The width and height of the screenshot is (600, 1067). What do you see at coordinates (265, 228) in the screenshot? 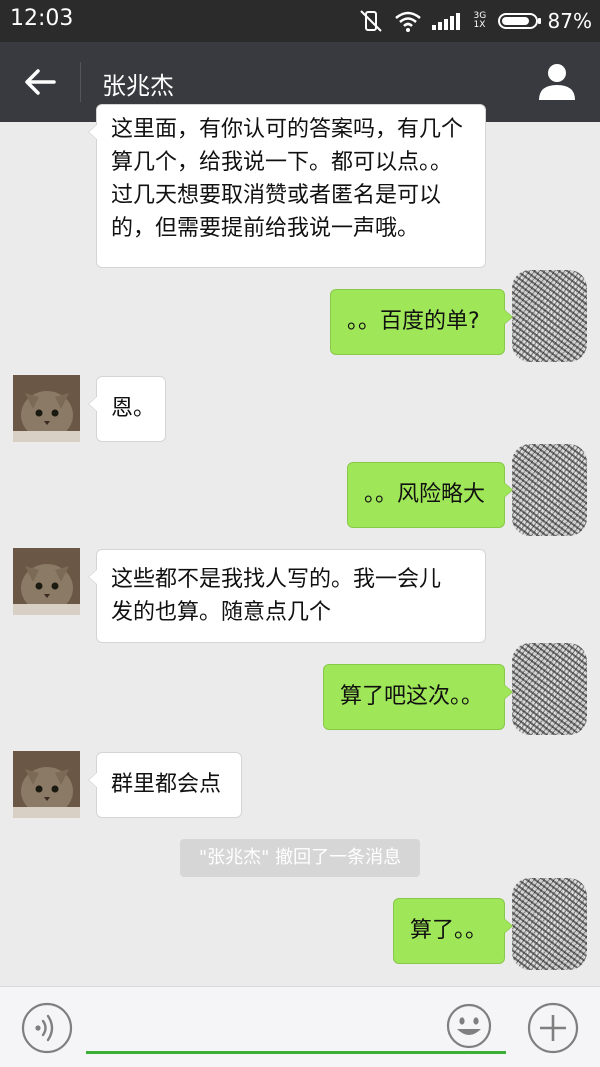
I see `message-text: 的，但需要提前给我说一声哦。` at bounding box center [265, 228].